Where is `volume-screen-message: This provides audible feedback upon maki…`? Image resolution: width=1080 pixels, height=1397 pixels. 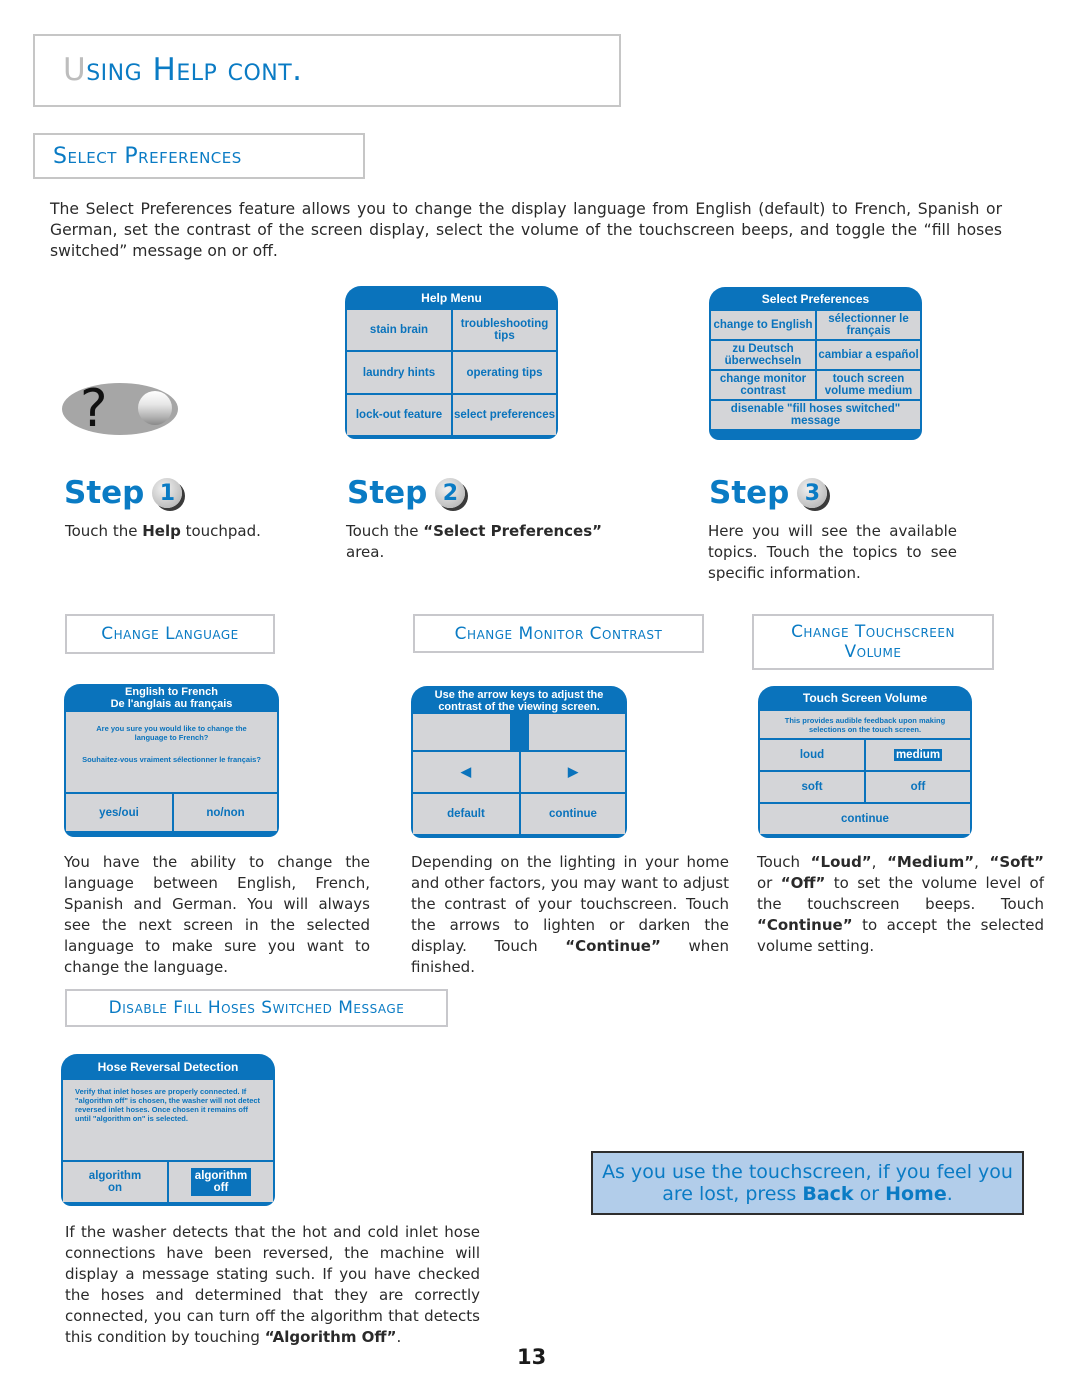
volume-screen-message: This provides audible feedback upon maki… is located at coordinates (865, 724).